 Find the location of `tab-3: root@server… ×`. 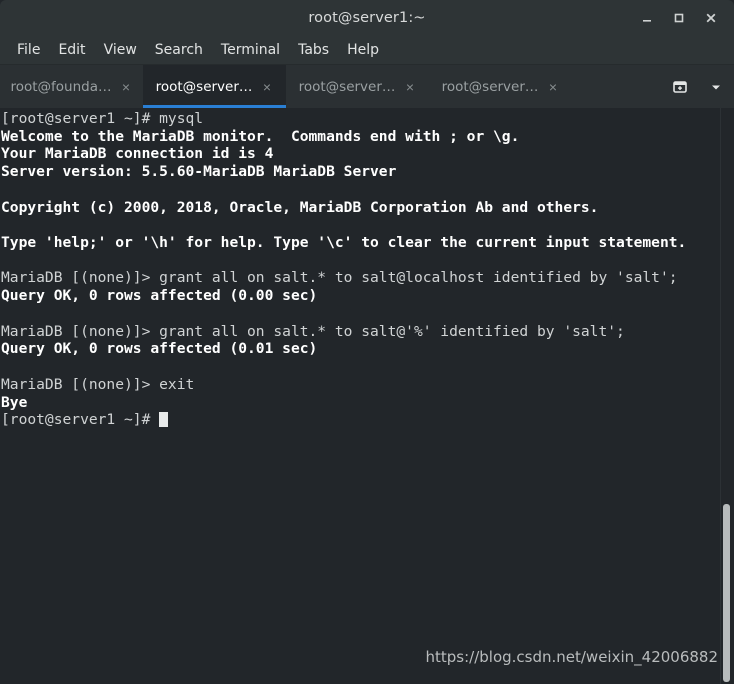

tab-3: root@server… × is located at coordinates (357, 86).